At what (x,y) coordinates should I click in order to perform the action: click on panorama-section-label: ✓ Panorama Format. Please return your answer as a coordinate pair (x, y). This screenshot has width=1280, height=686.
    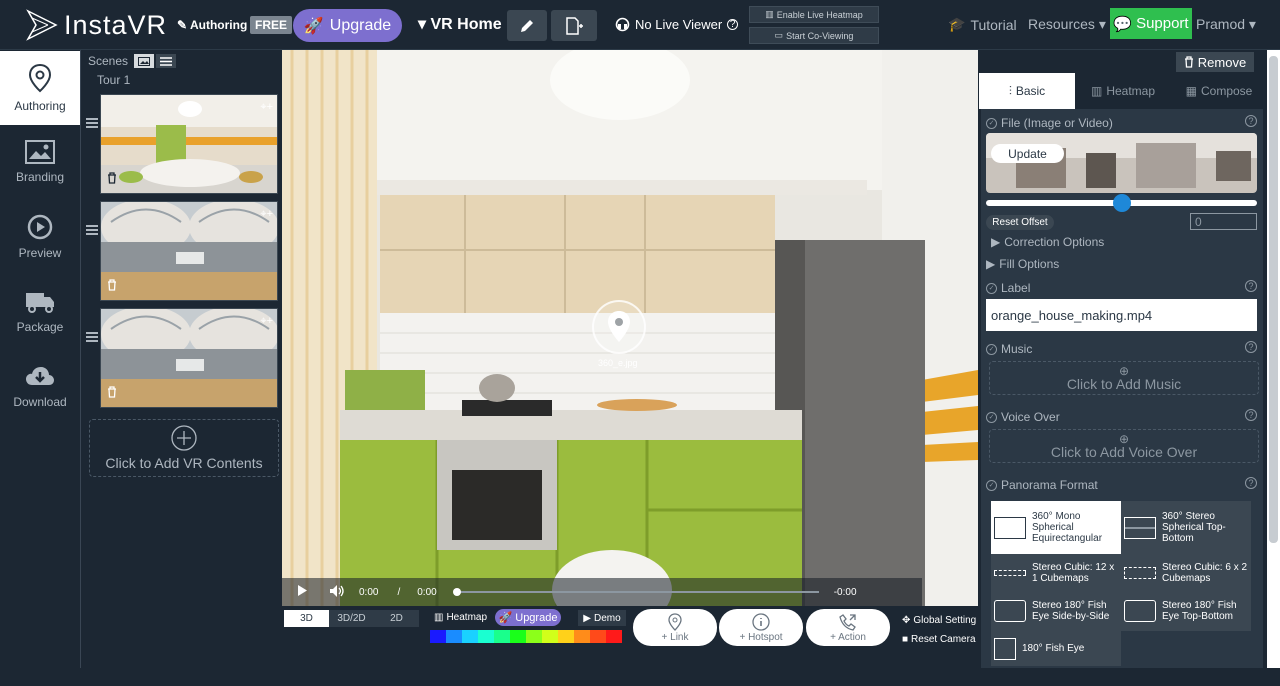
    Looking at the image, I should click on (1042, 485).